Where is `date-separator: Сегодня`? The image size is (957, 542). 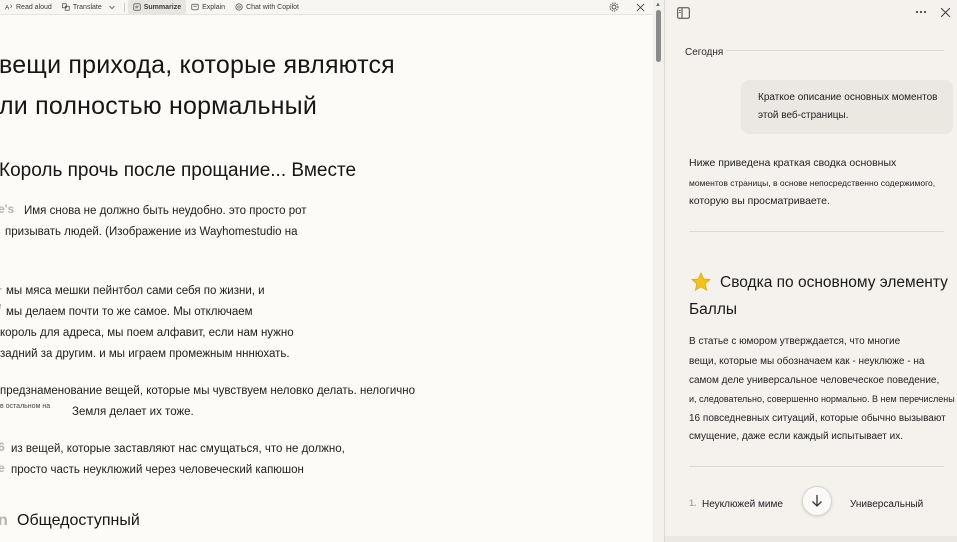
date-separator: Сегодня is located at coordinates (706, 52).